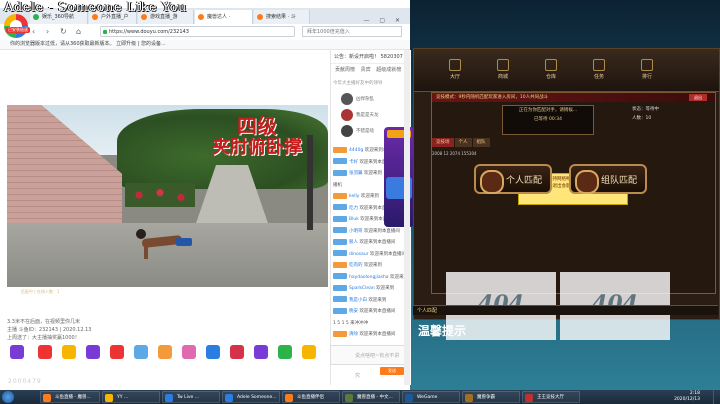 The height and width of the screenshot is (404, 720). Describe the element at coordinates (78, 31) in the screenshot. I see `home-button: ⌂` at that location.